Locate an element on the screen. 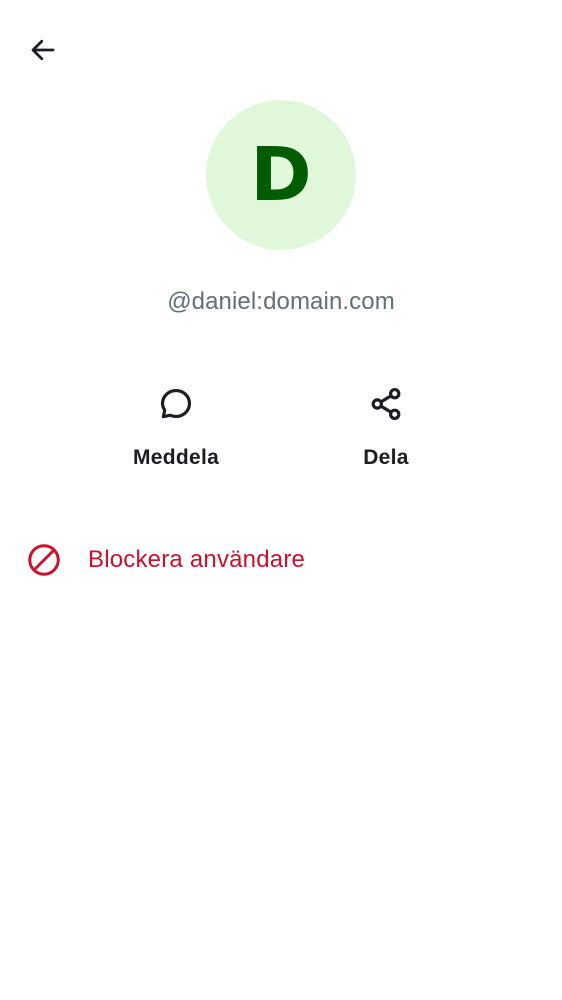  avatar: D is located at coordinates (281, 175).